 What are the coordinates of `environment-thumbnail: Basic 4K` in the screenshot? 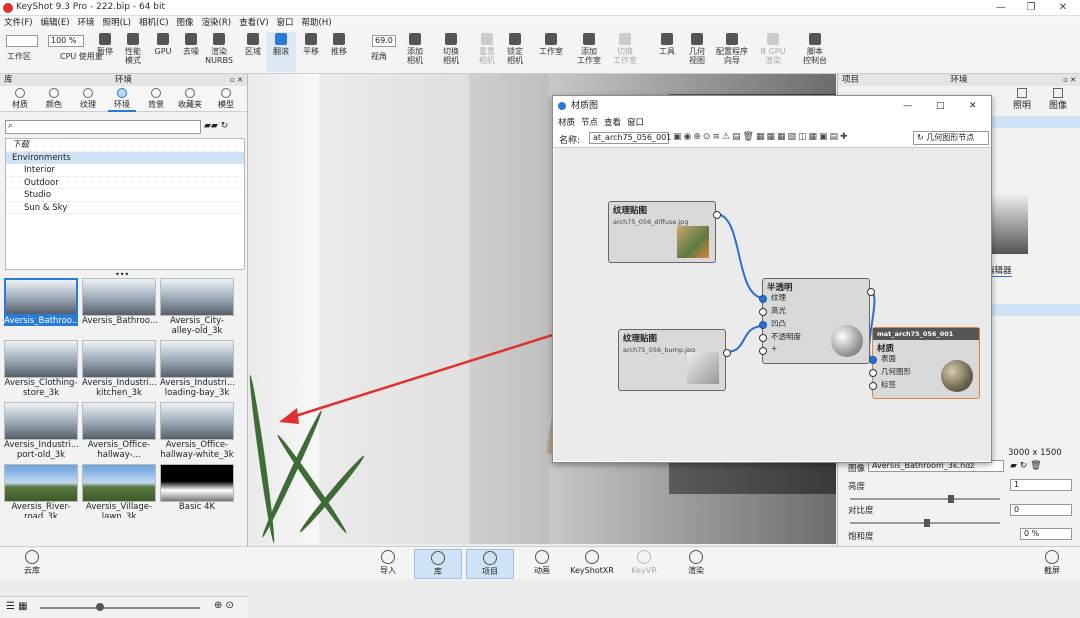 It's located at (197, 491).